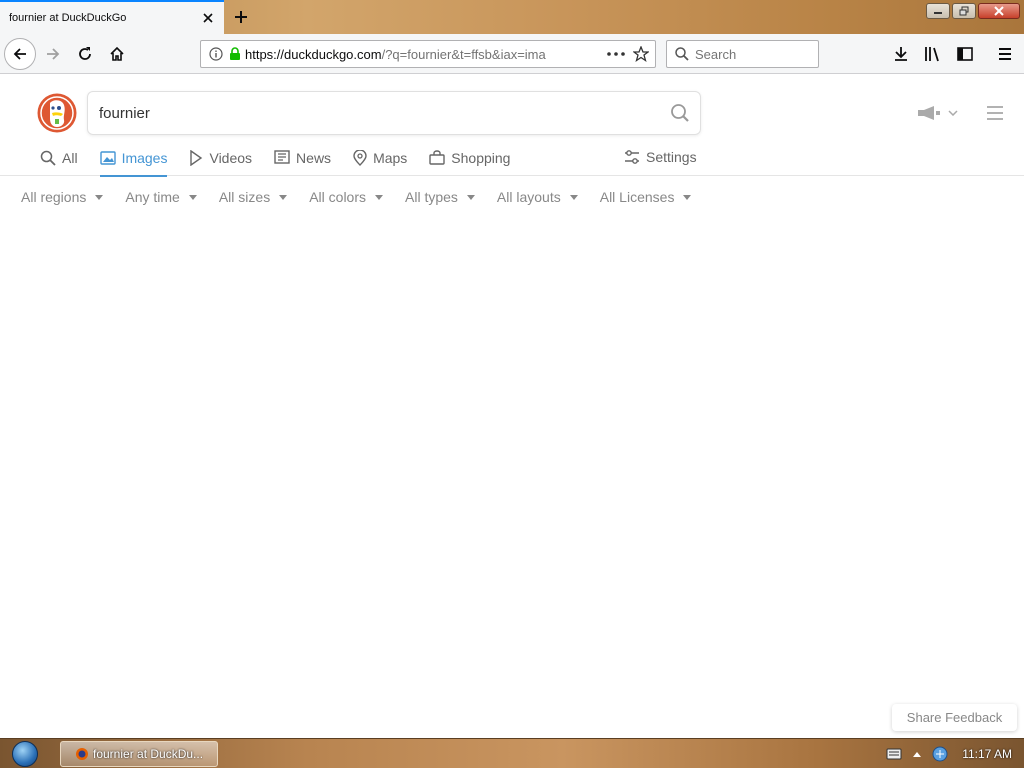 The image size is (1024, 768). Describe the element at coordinates (431, 197) in the screenshot. I see `filter-label: All types` at that location.